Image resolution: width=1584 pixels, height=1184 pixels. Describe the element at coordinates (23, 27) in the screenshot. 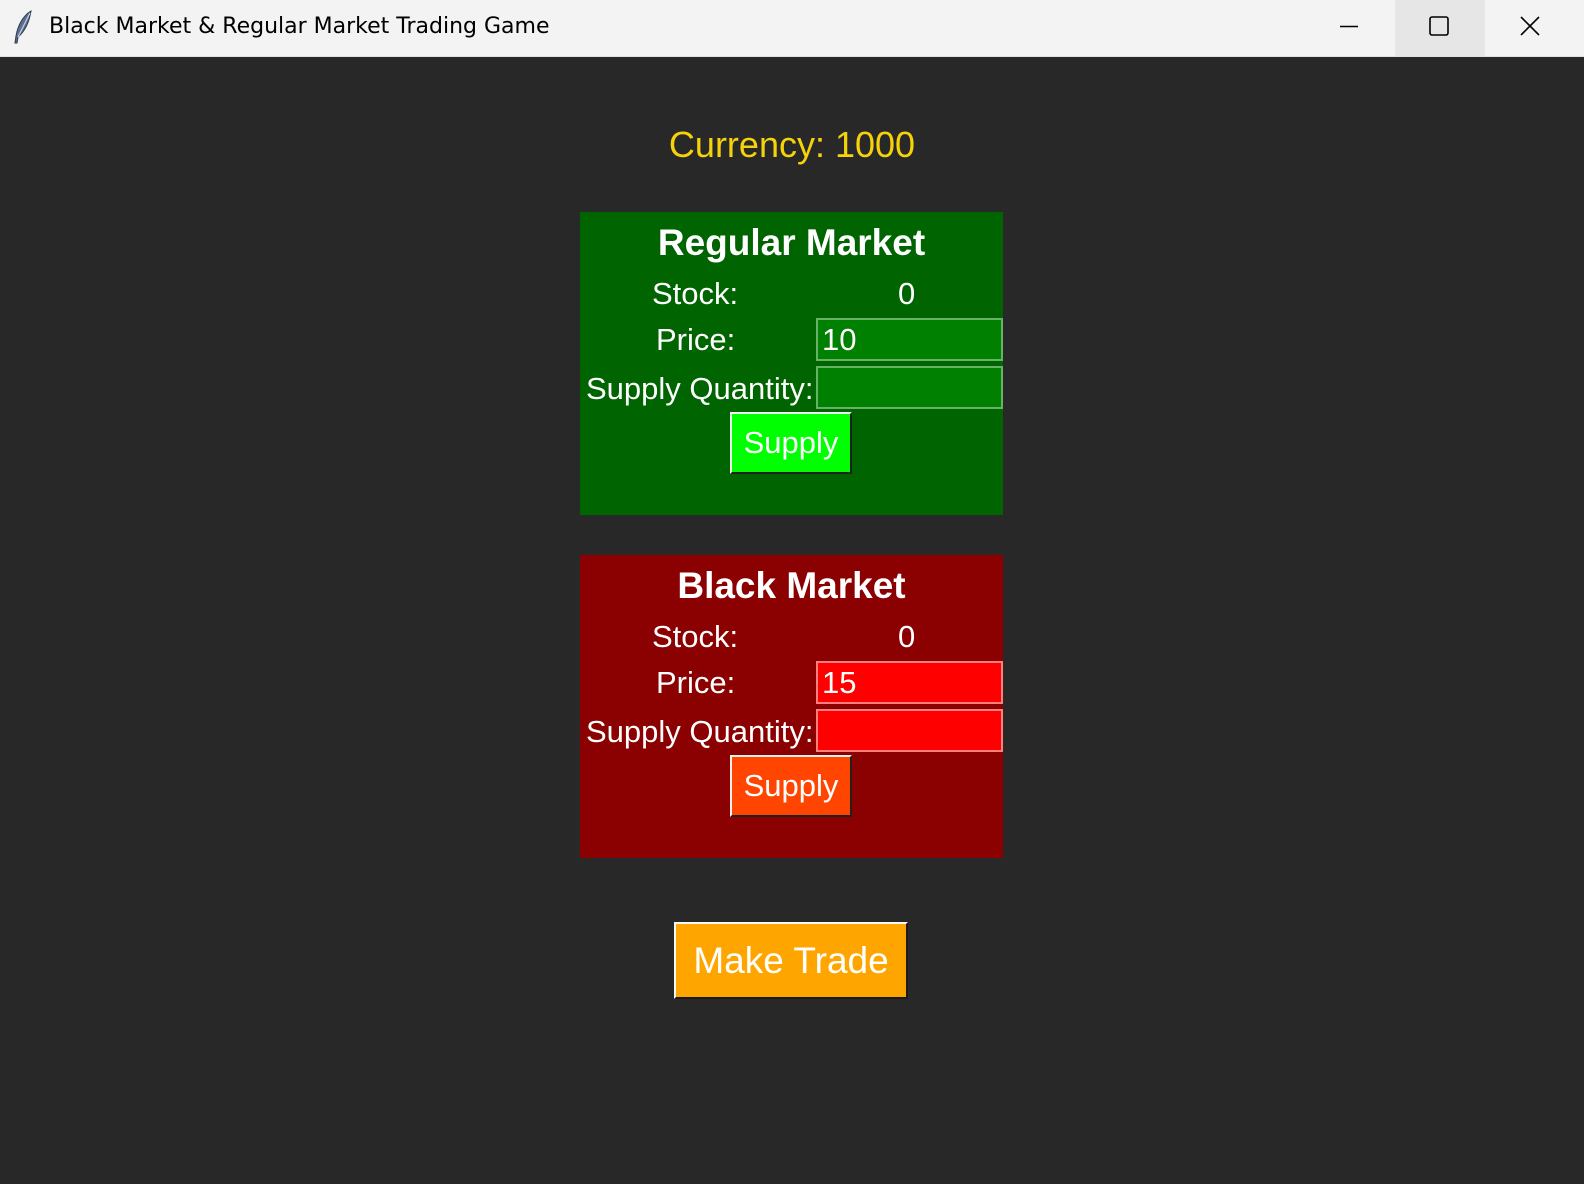

I see `feather-icon` at that location.